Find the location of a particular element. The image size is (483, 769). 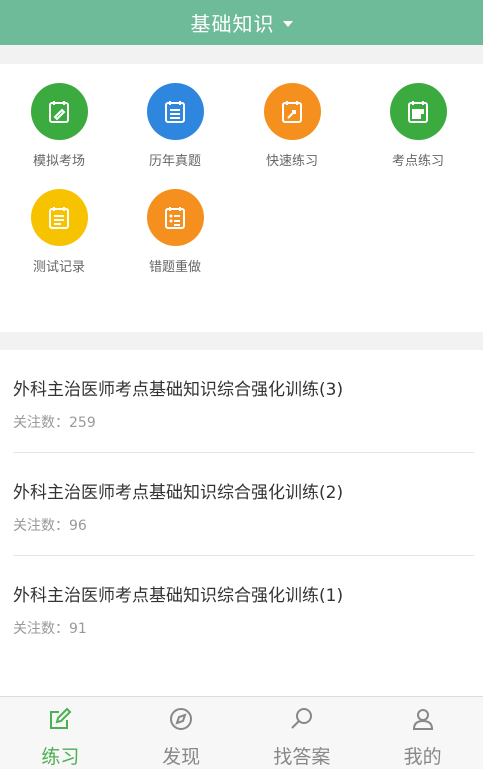

key-points-icon is located at coordinates (418, 111).